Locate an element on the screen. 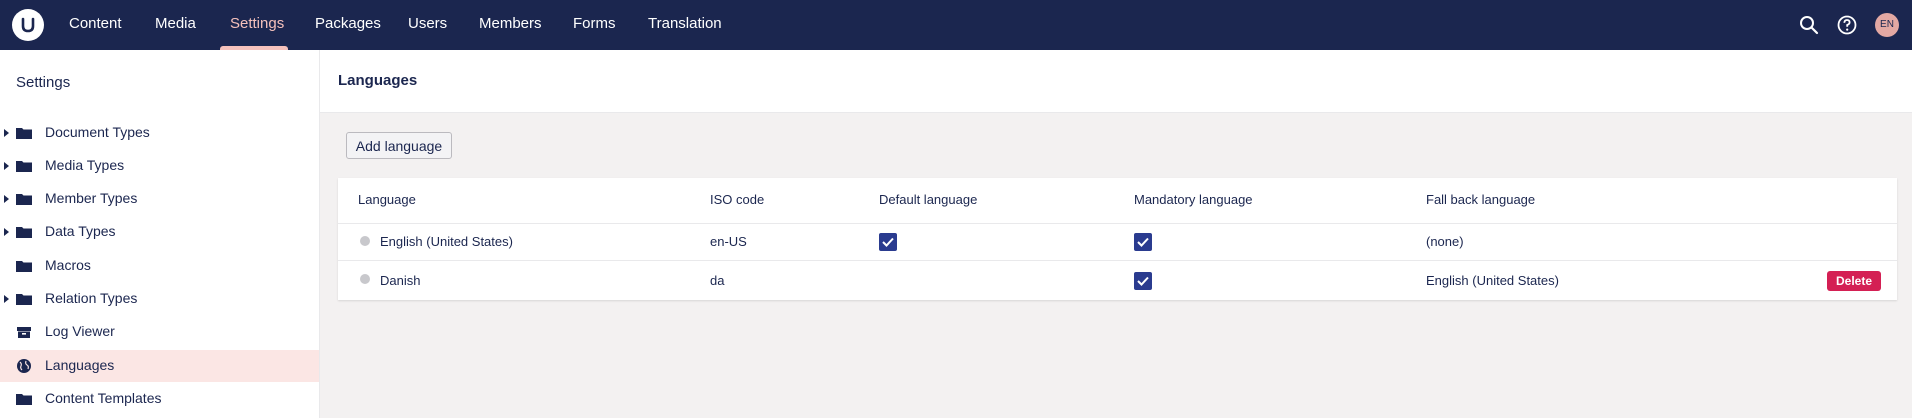  page-title: Languages is located at coordinates (378, 80).